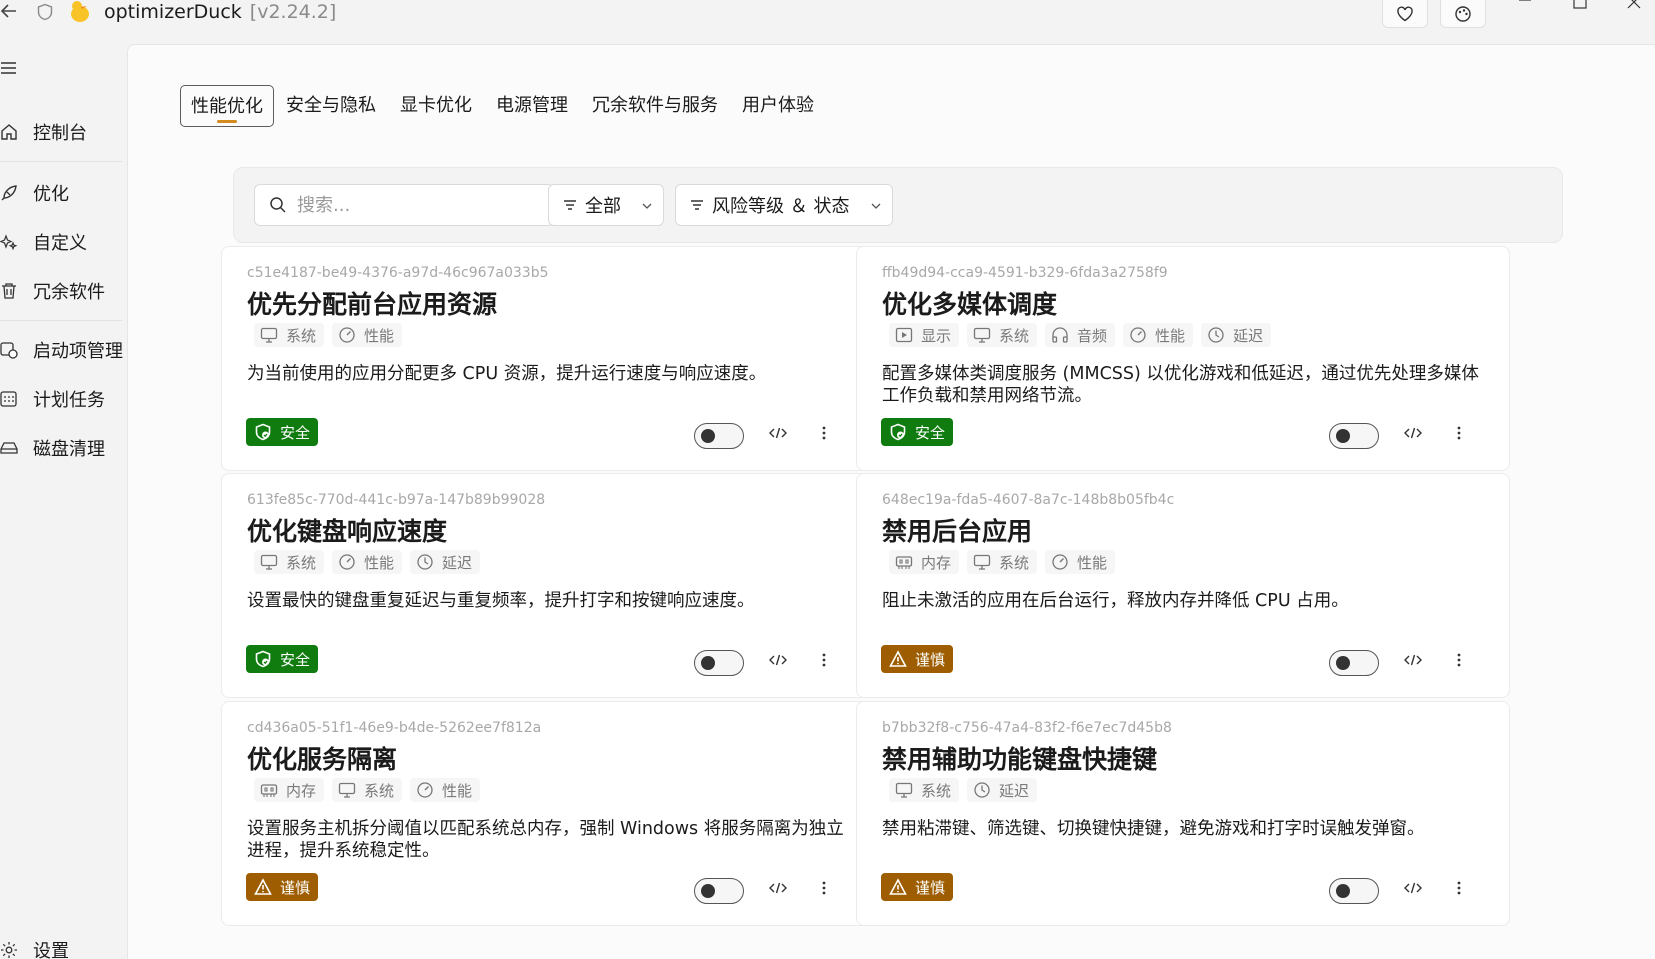 The height and width of the screenshot is (959, 1655). Describe the element at coordinates (827, 22) in the screenshot. I see `title-bar: optimizerDuck [v2.24.2]` at that location.